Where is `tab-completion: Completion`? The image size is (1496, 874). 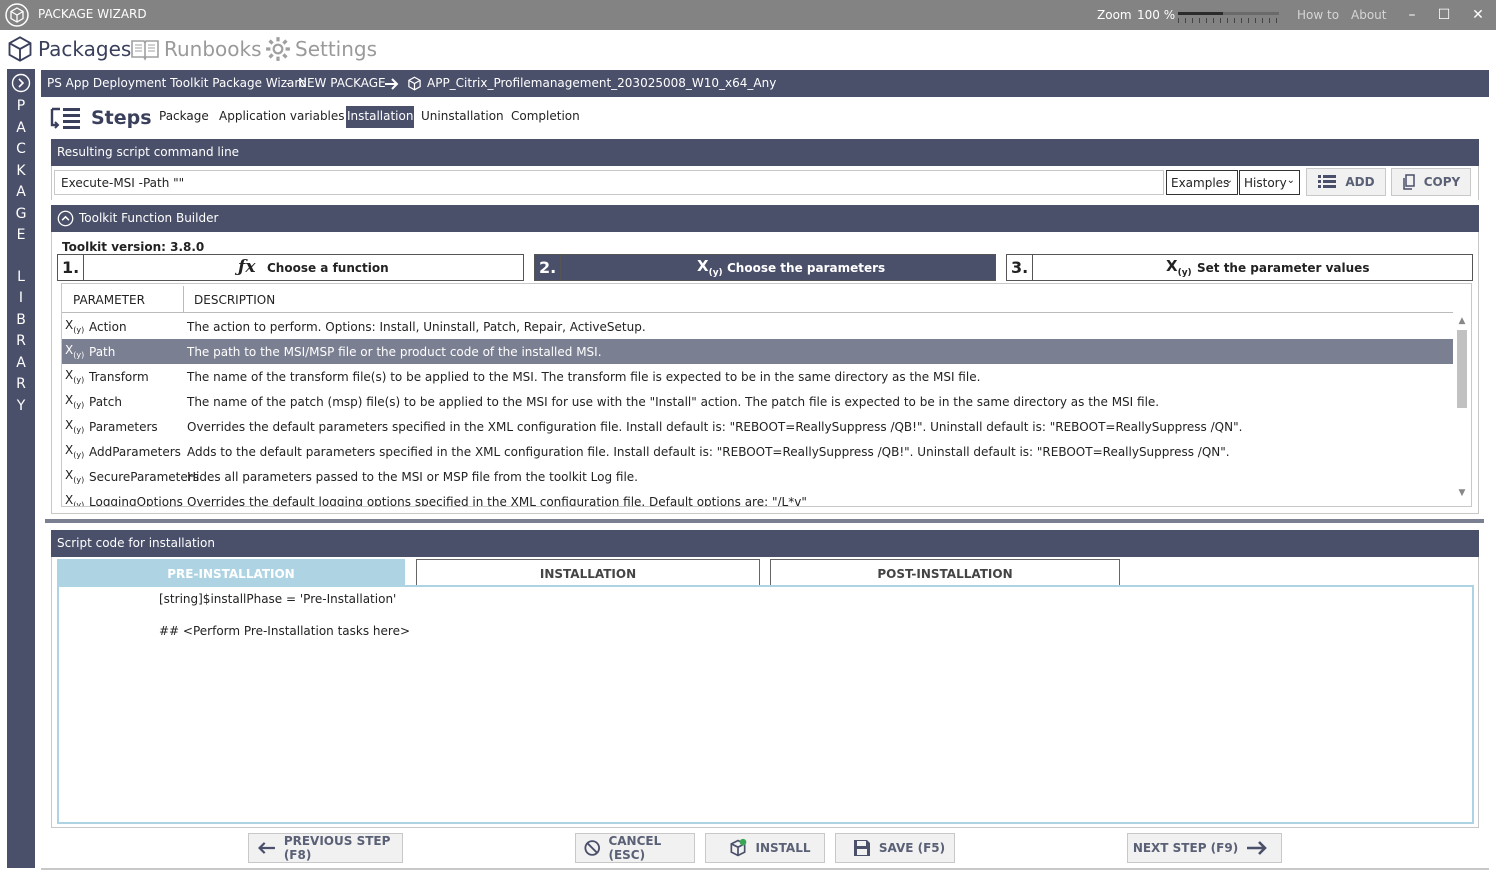 tab-completion: Completion is located at coordinates (545, 117).